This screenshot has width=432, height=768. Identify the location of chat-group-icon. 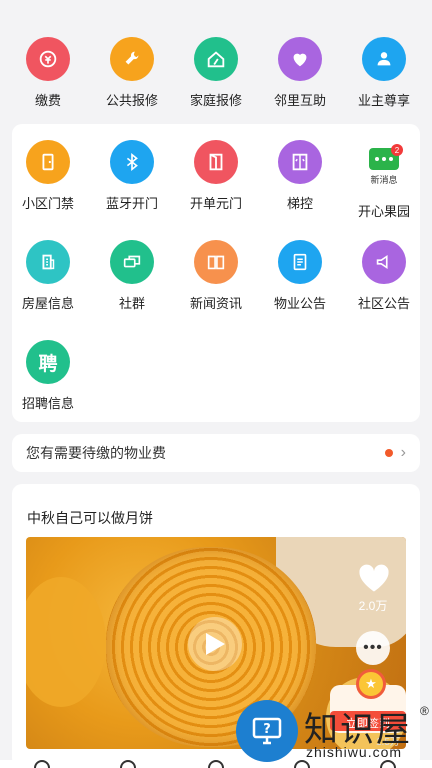
(132, 262).